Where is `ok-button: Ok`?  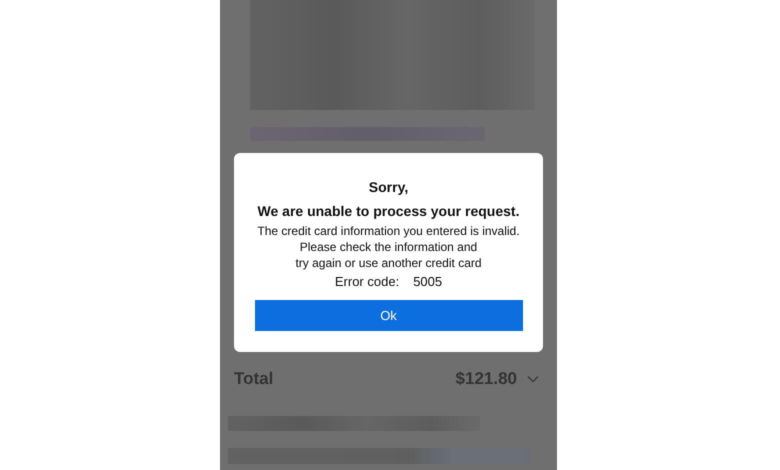
ok-button: Ok is located at coordinates (388, 315).